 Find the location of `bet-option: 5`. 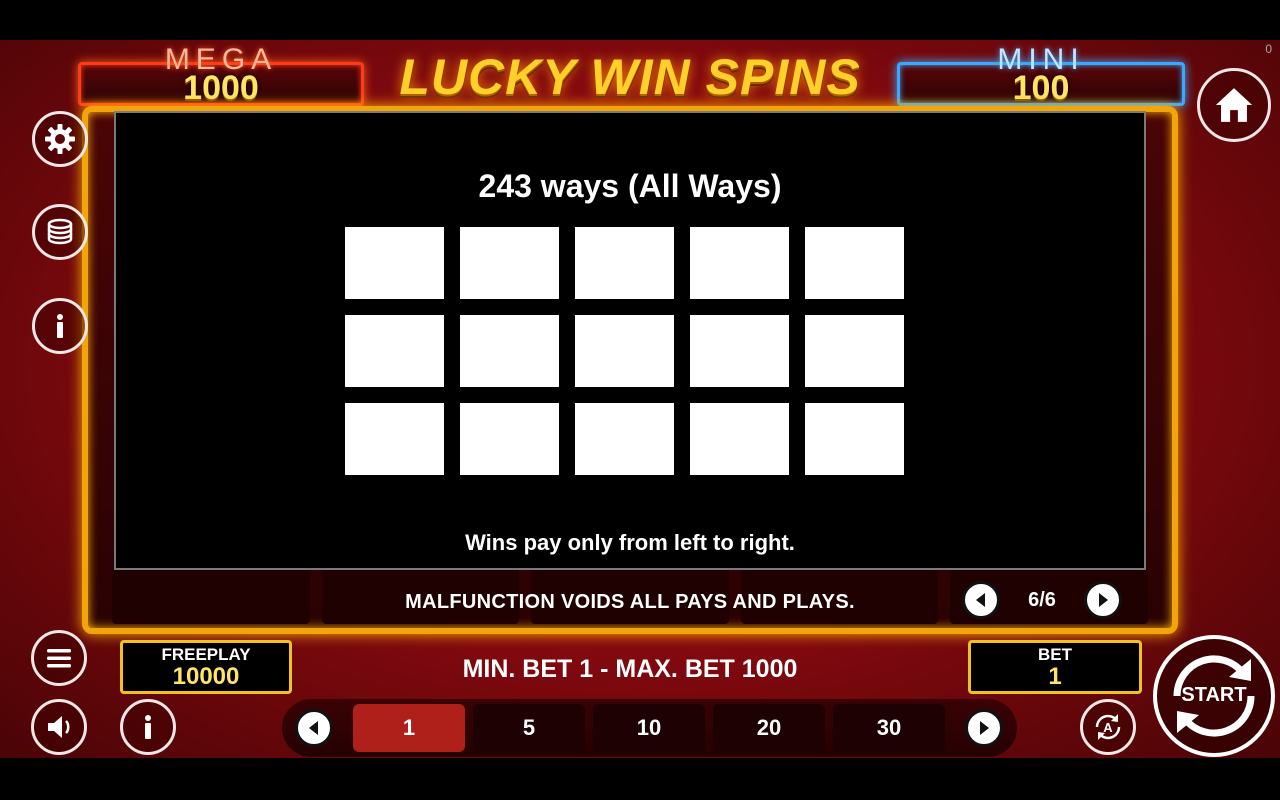

bet-option: 5 is located at coordinates (529, 728).